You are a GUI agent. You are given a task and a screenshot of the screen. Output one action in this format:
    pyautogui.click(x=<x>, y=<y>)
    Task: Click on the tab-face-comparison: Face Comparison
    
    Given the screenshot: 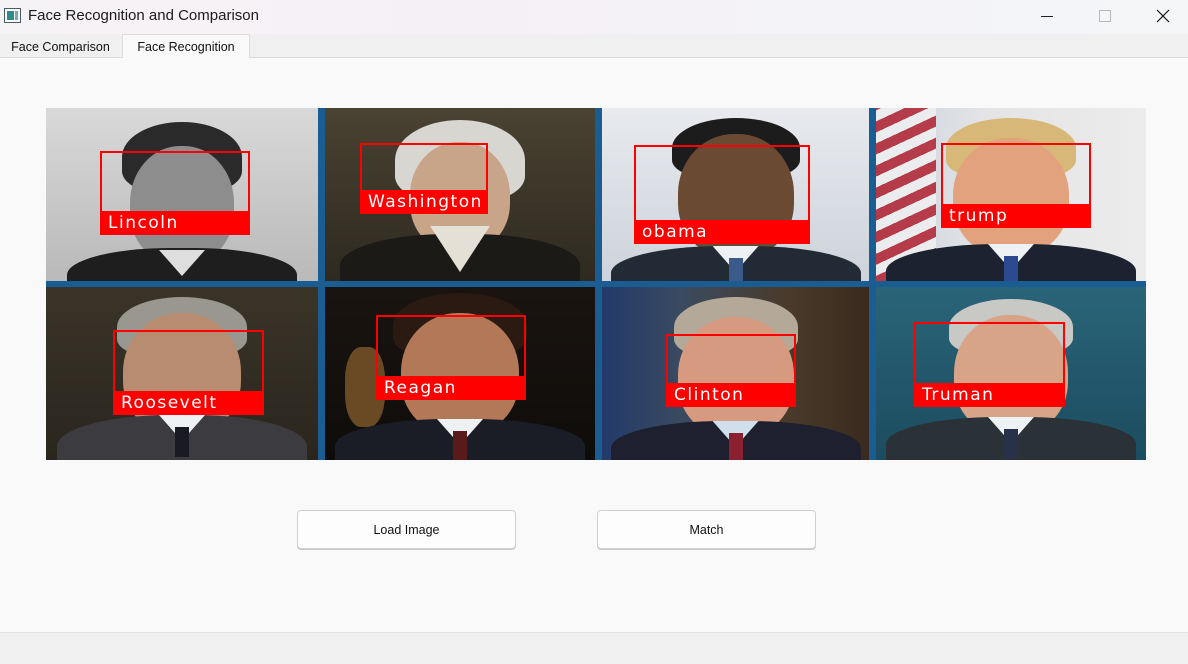 What is the action you would take?
    pyautogui.click(x=60, y=47)
    